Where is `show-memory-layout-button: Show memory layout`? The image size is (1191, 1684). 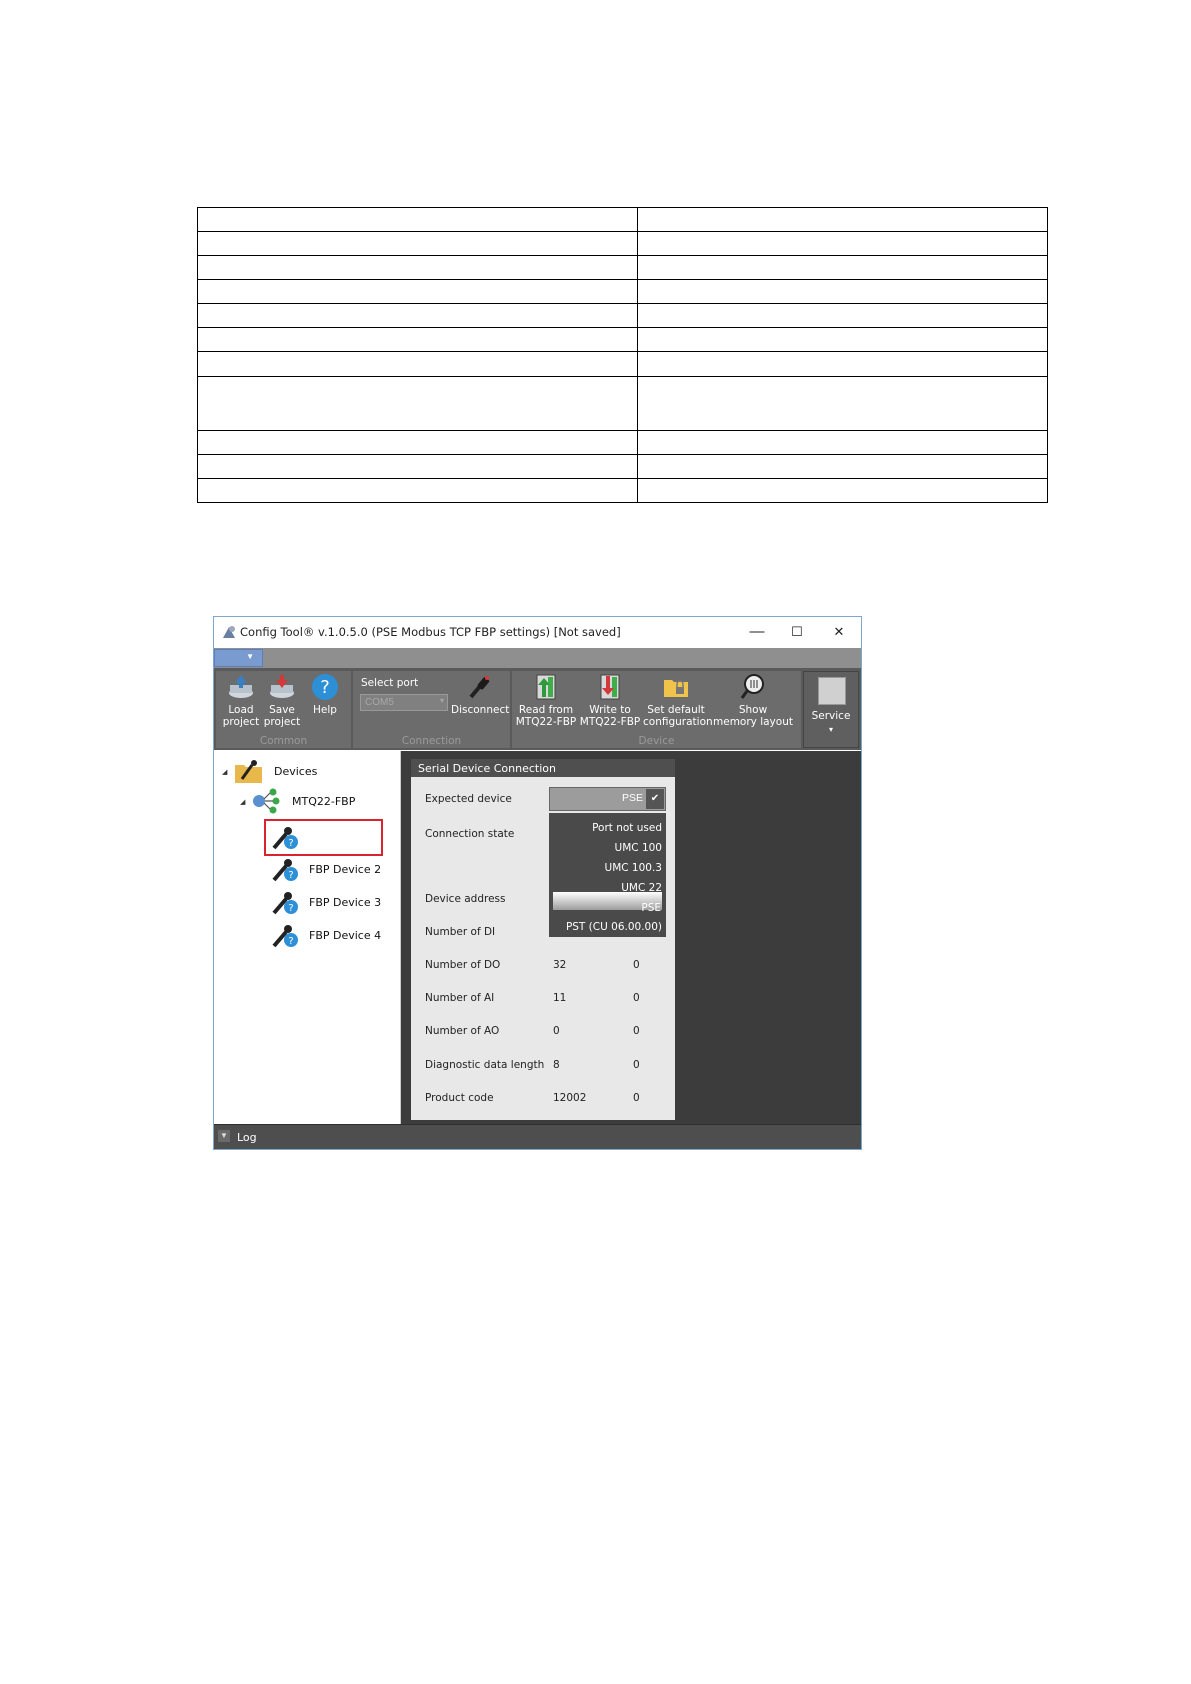 show-memory-layout-button: Show memory layout is located at coordinates (753, 700).